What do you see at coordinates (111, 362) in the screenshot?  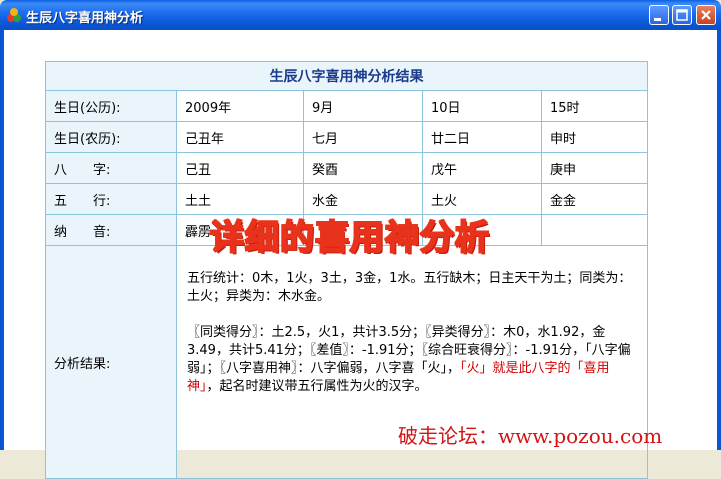 I see `analysis-label: 分析结果:` at bounding box center [111, 362].